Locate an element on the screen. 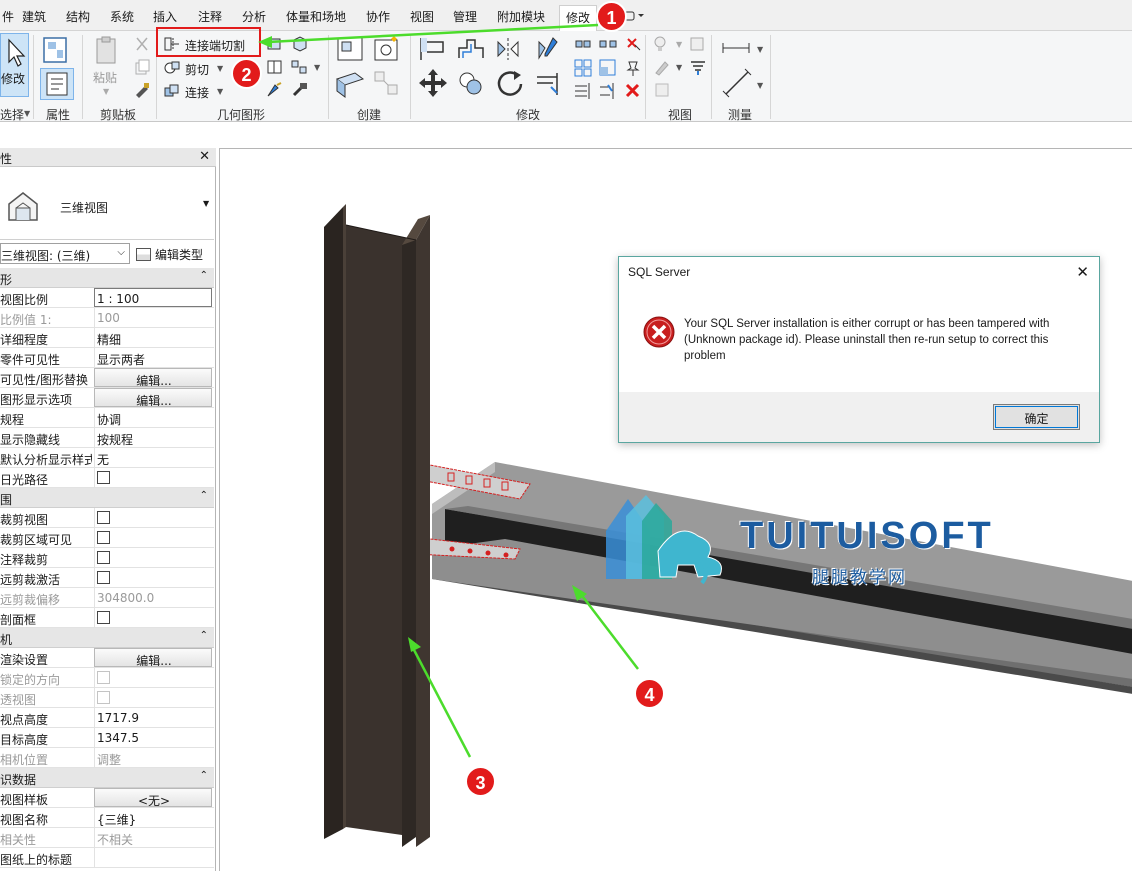 The image size is (1132, 872). property-value: {三维} is located at coordinates (153, 817).